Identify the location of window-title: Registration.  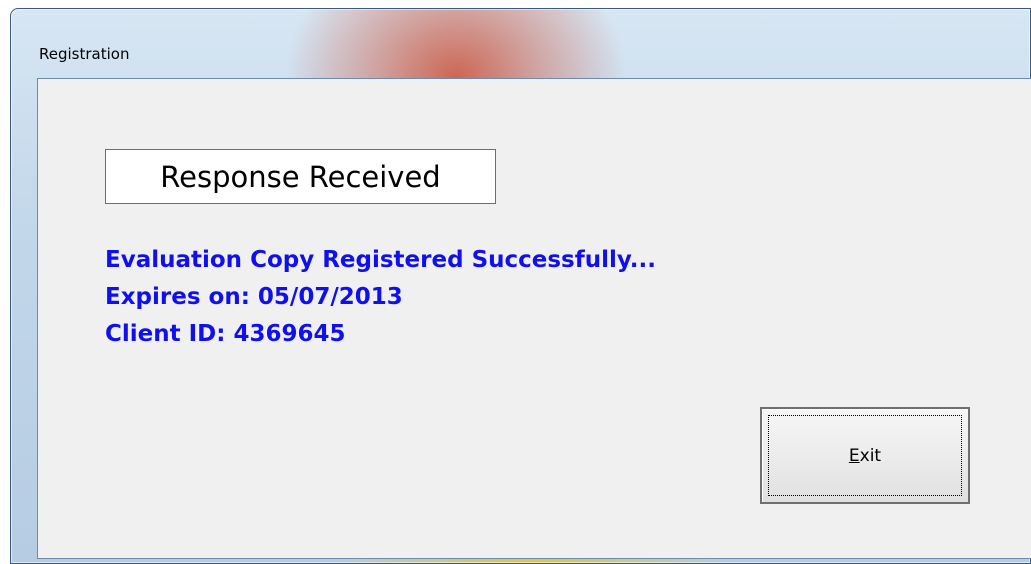
(84, 54).